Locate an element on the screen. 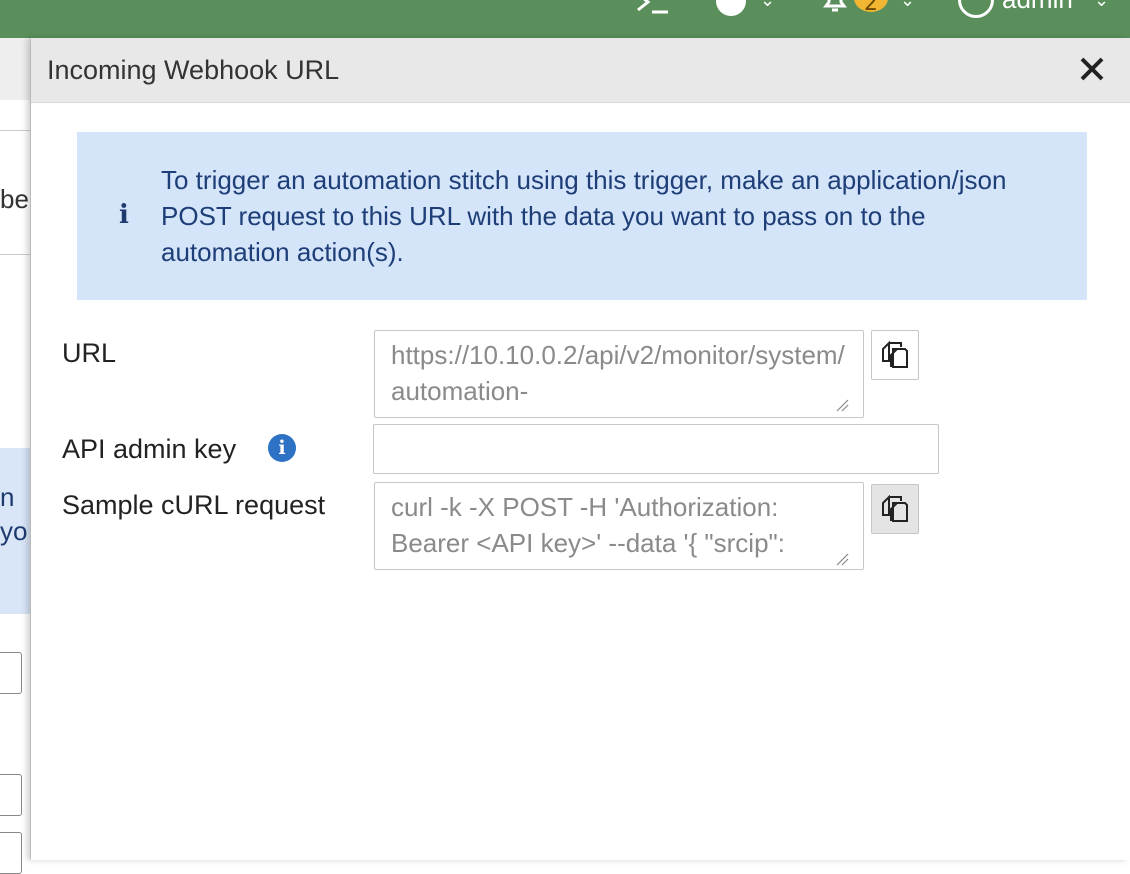  copy-url-button is located at coordinates (895, 355).